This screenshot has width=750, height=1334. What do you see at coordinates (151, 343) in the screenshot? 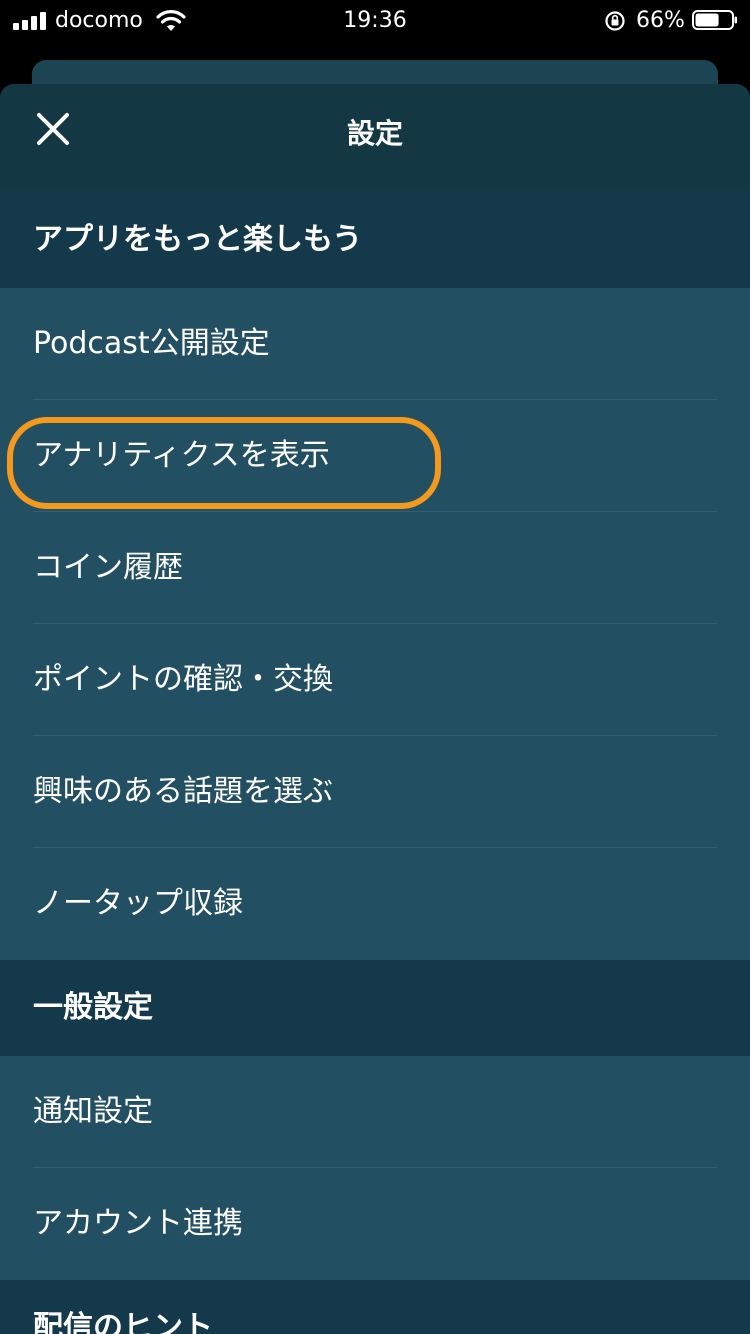
I see `settings-item-label: Podcast公開設定` at bounding box center [151, 343].